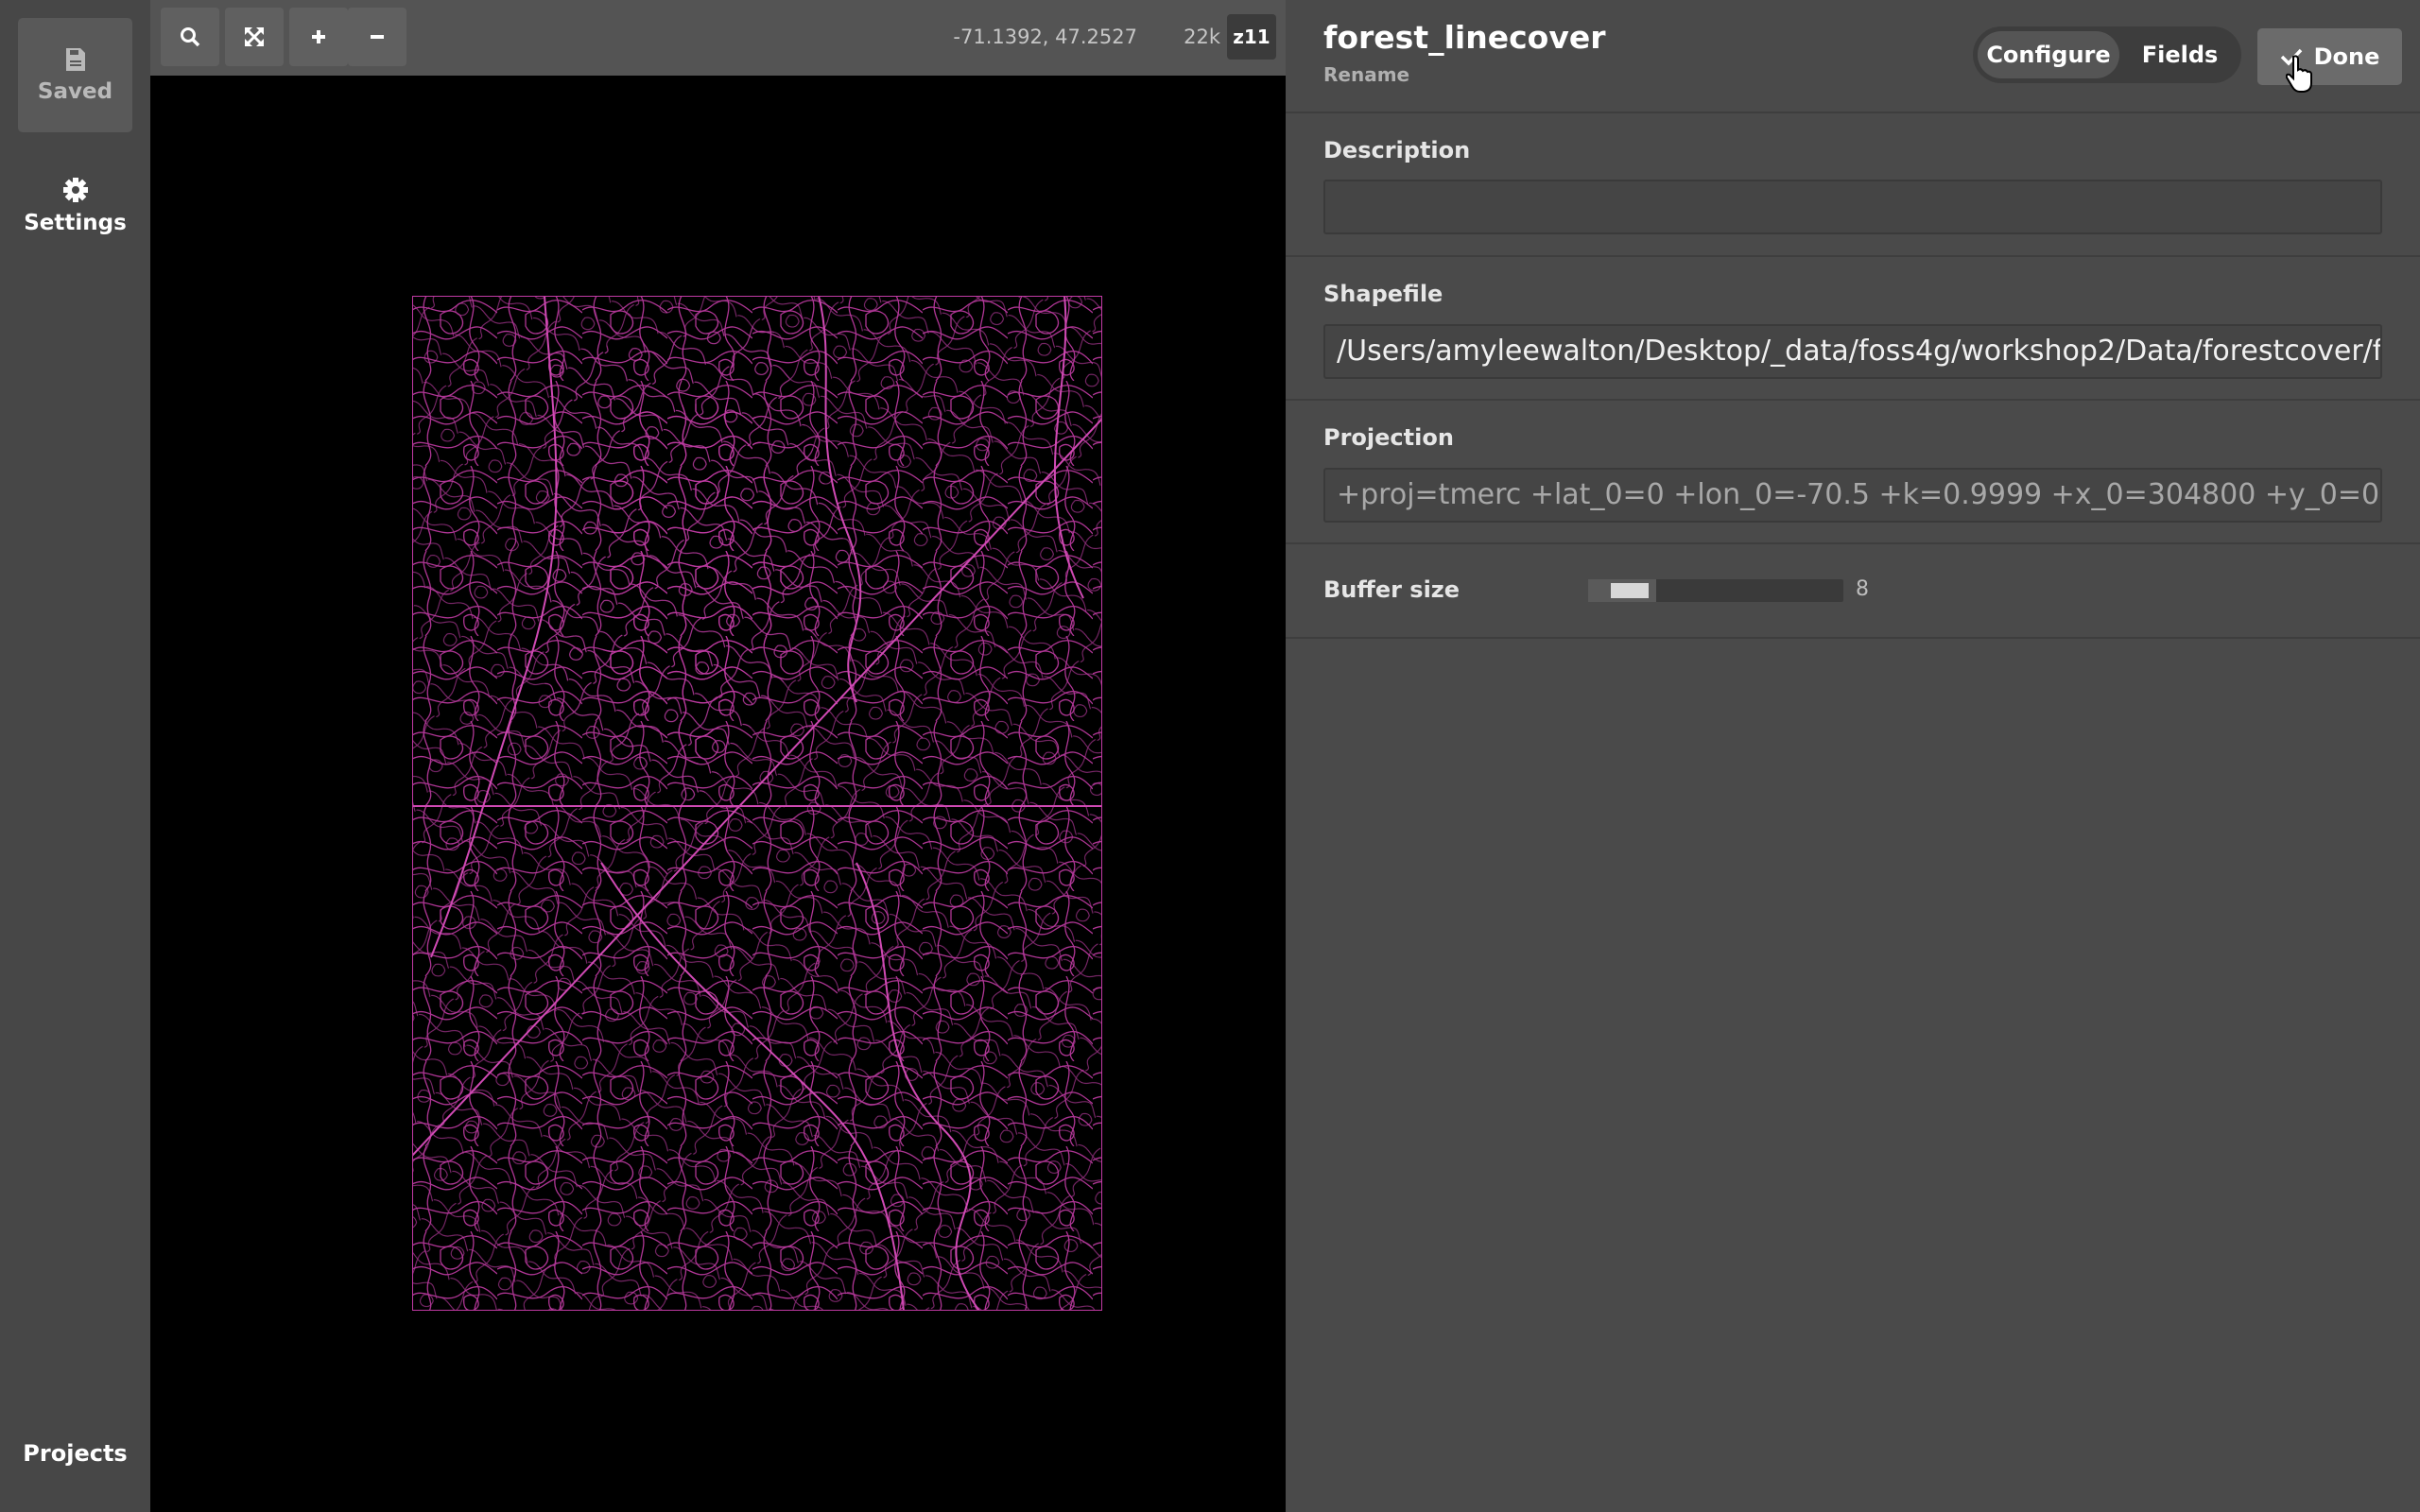  I want to click on search-button, so click(190, 37).